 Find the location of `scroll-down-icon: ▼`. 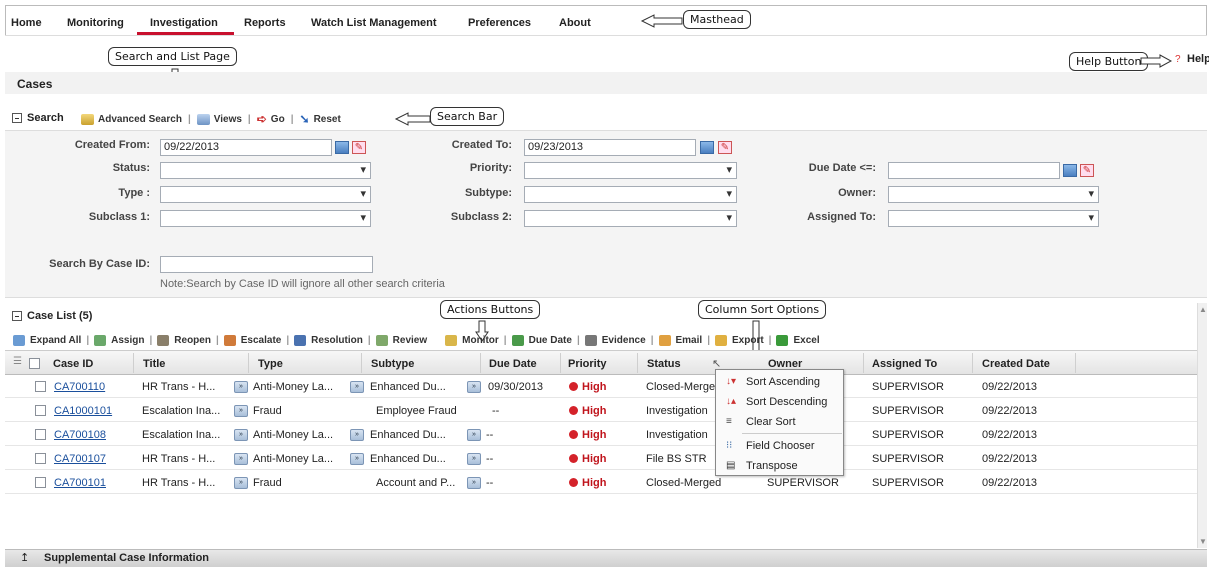

scroll-down-icon: ▼ is located at coordinates (1203, 541).